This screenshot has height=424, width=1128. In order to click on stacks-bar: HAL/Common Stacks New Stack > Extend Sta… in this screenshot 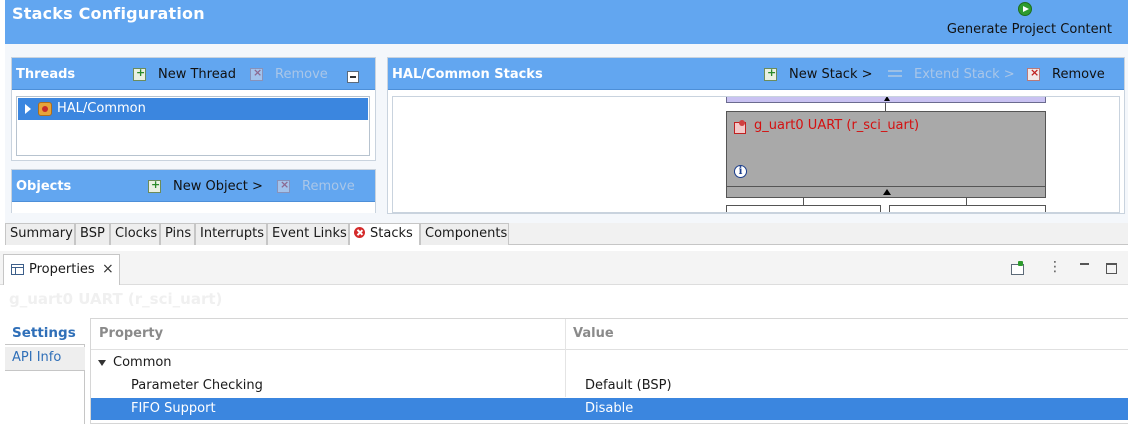, I will do `click(756, 74)`.